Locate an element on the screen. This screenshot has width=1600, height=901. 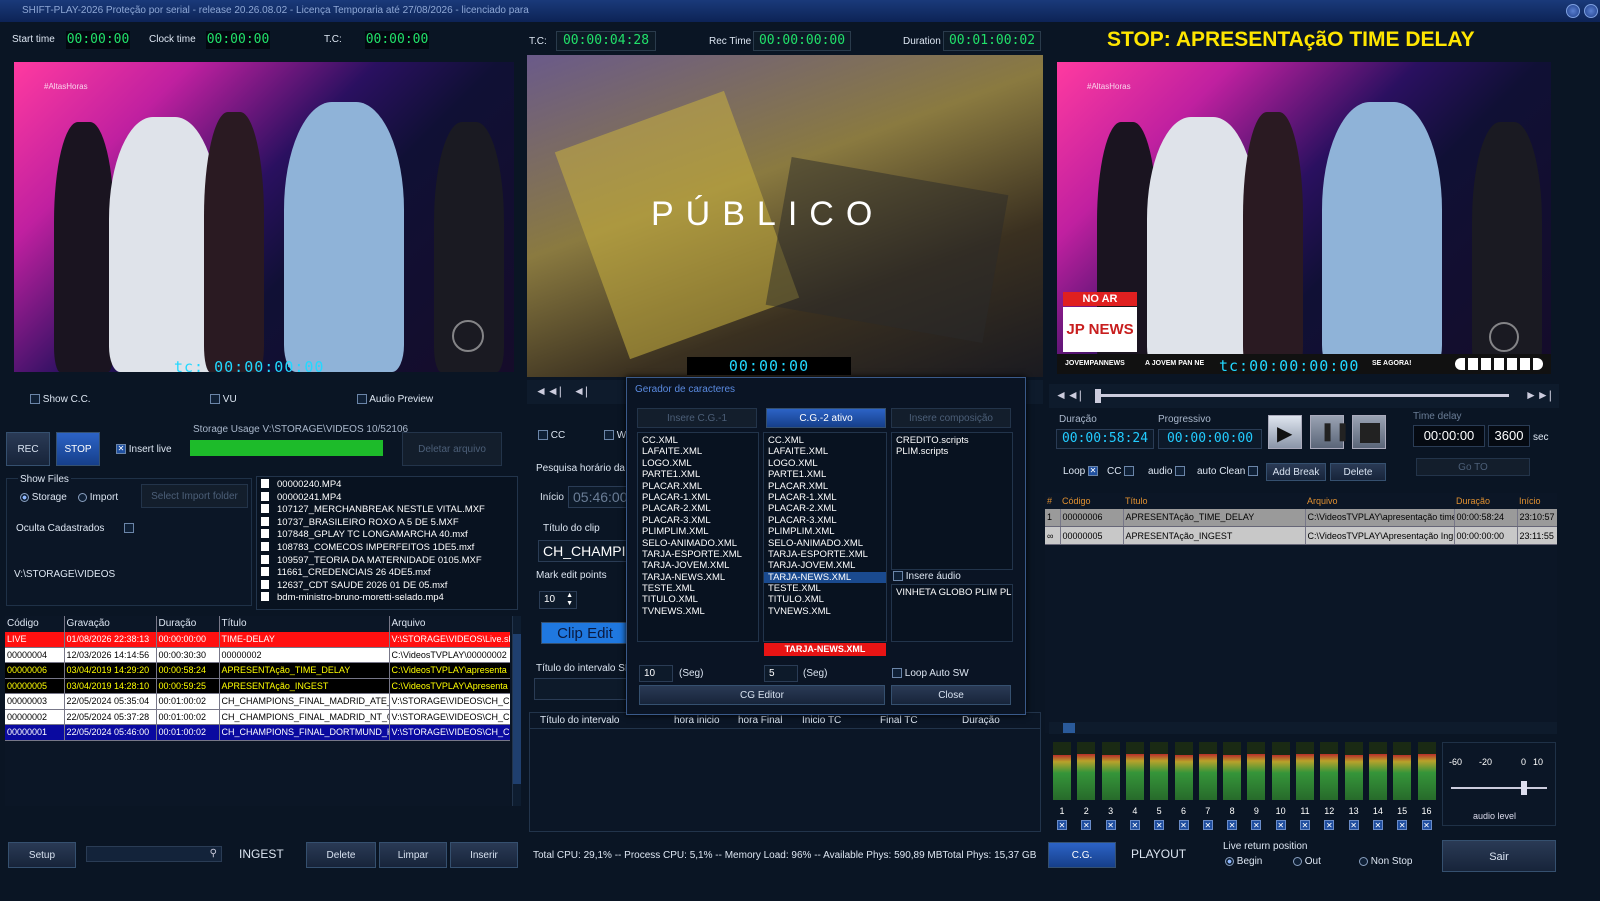
playlist-col-header: Título is located at coordinates (1214, 501).